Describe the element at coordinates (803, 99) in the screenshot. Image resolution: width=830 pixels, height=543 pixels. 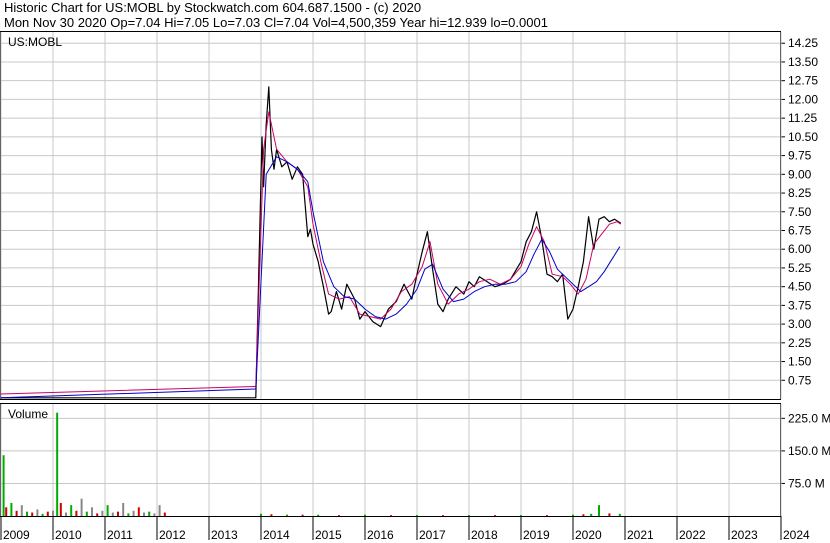
I see `price-tick-label: 12.00` at that location.